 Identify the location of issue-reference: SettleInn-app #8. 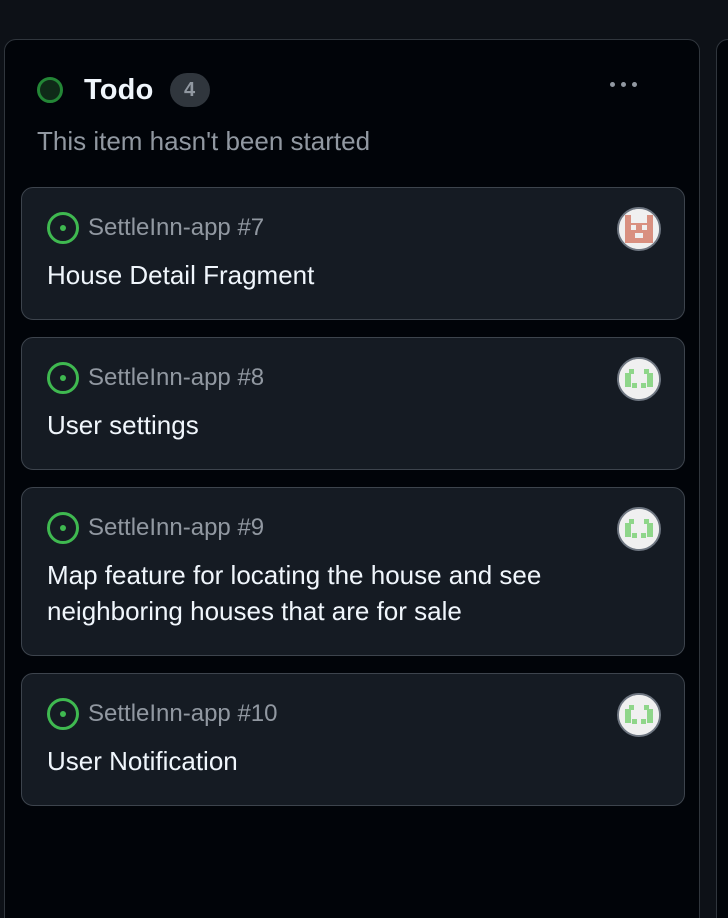
(176, 378).